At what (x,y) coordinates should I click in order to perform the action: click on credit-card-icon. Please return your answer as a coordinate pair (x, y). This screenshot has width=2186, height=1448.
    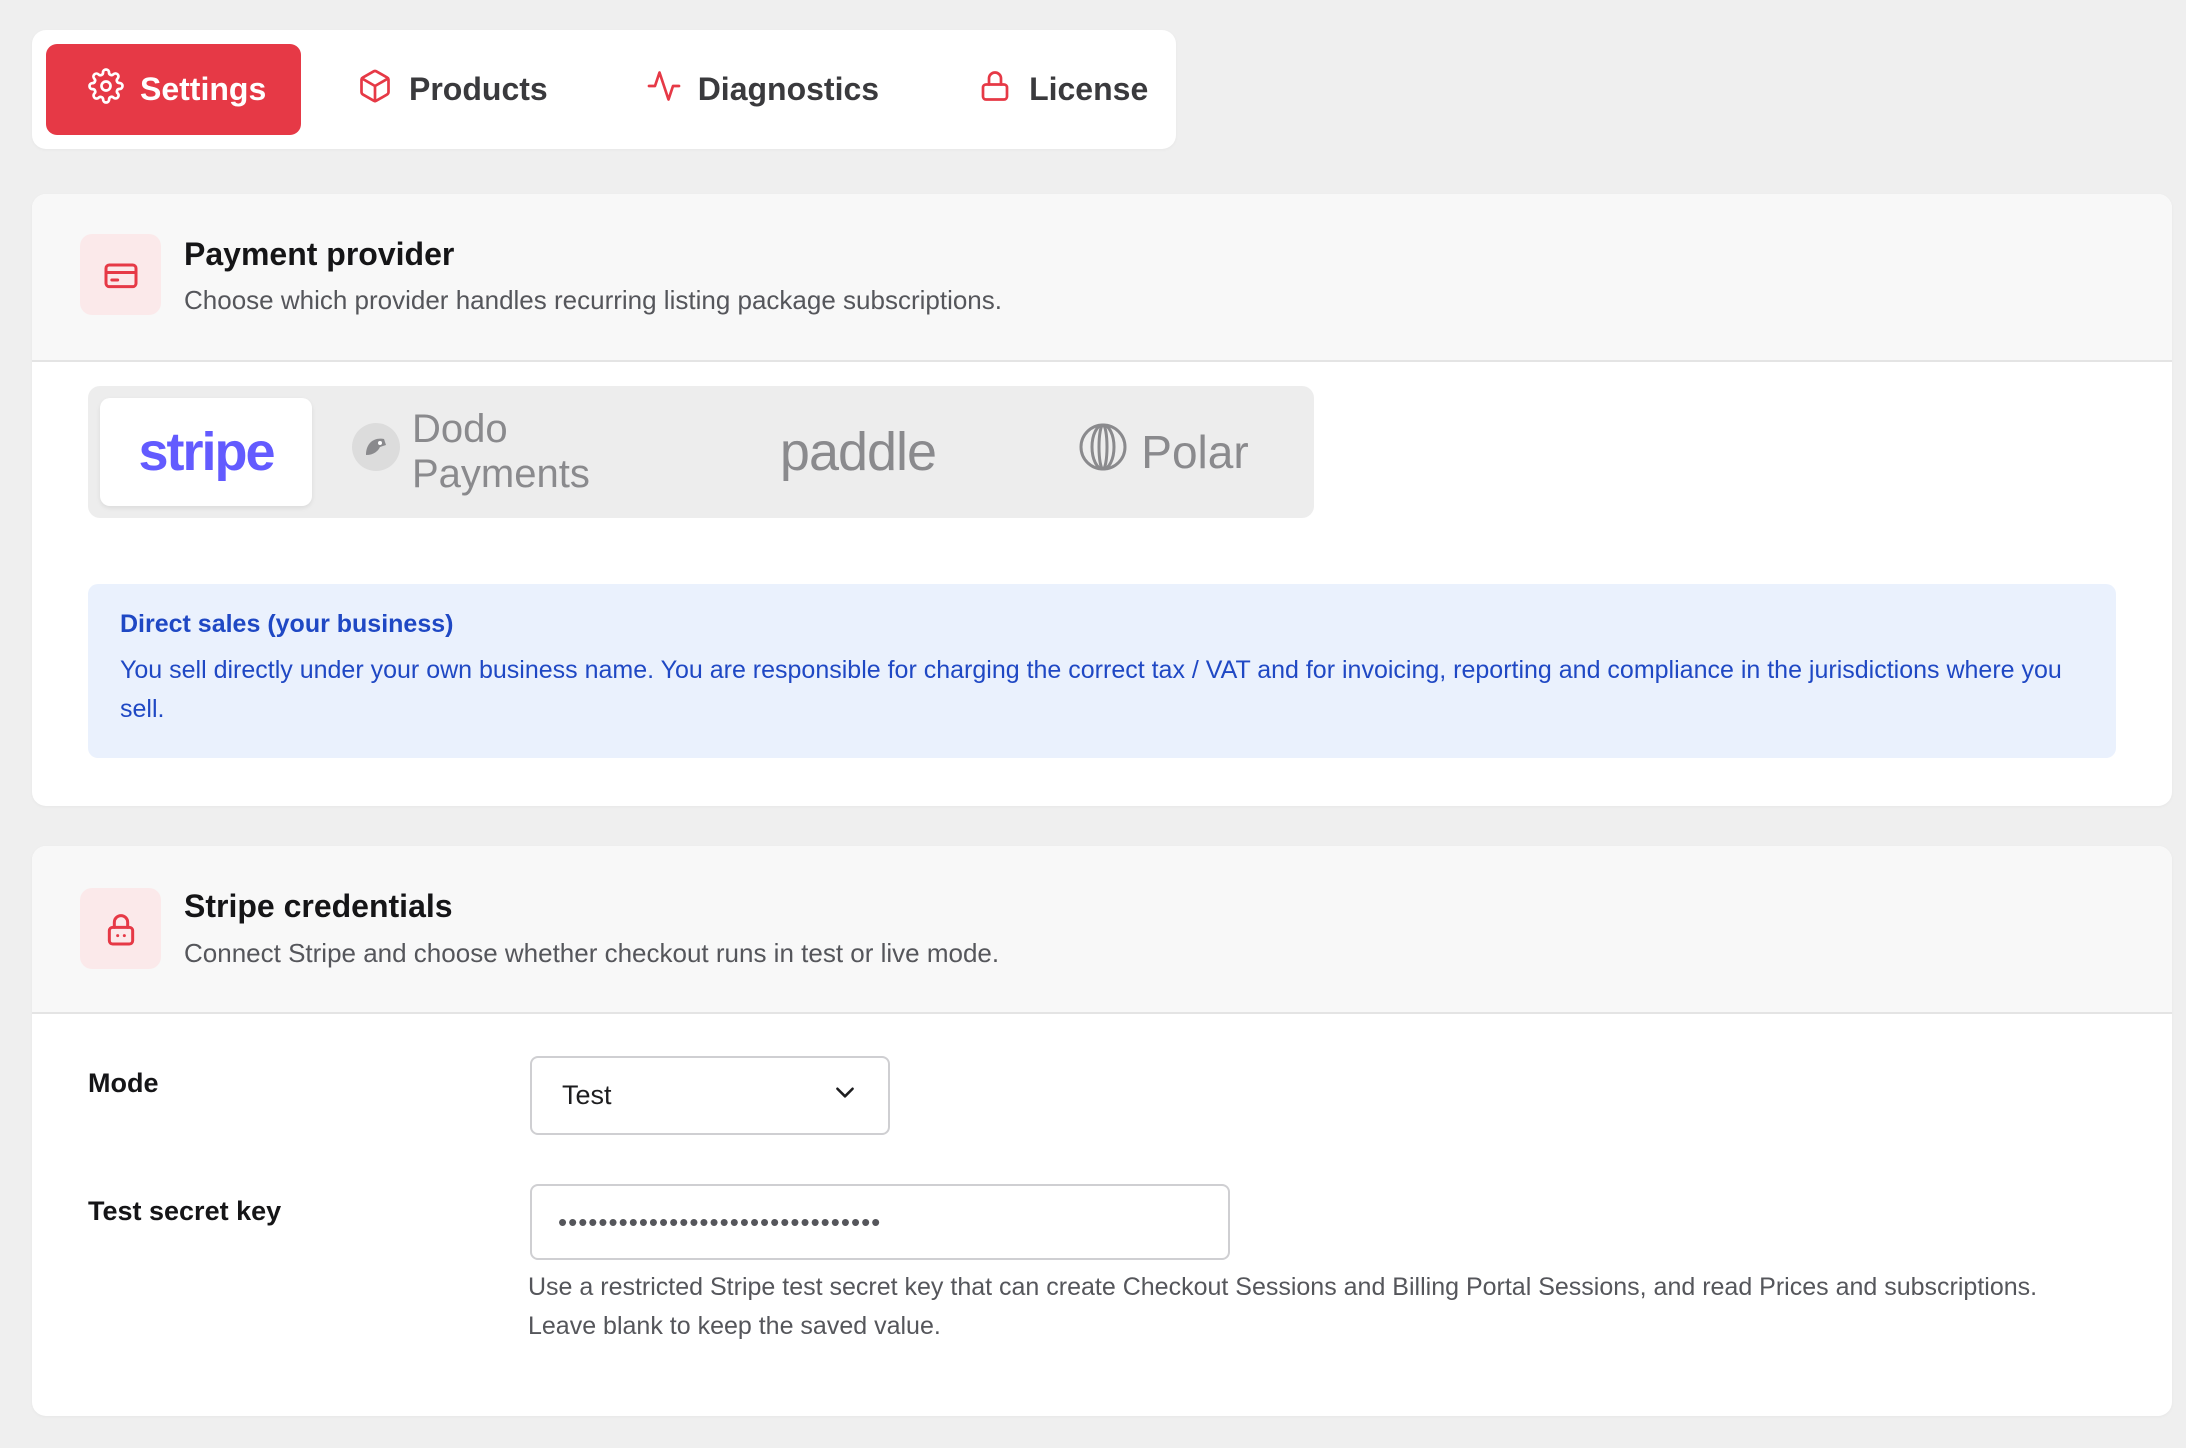
    Looking at the image, I should click on (120, 274).